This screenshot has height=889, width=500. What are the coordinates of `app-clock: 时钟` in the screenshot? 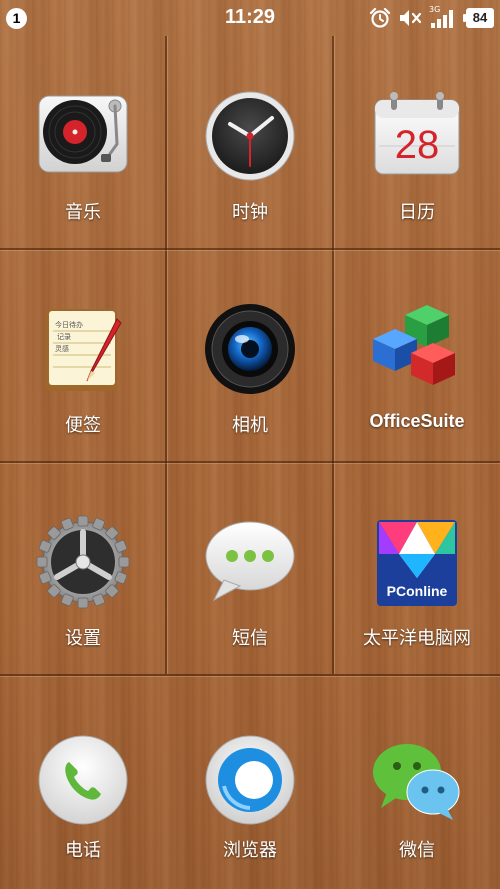 It's located at (250, 142).